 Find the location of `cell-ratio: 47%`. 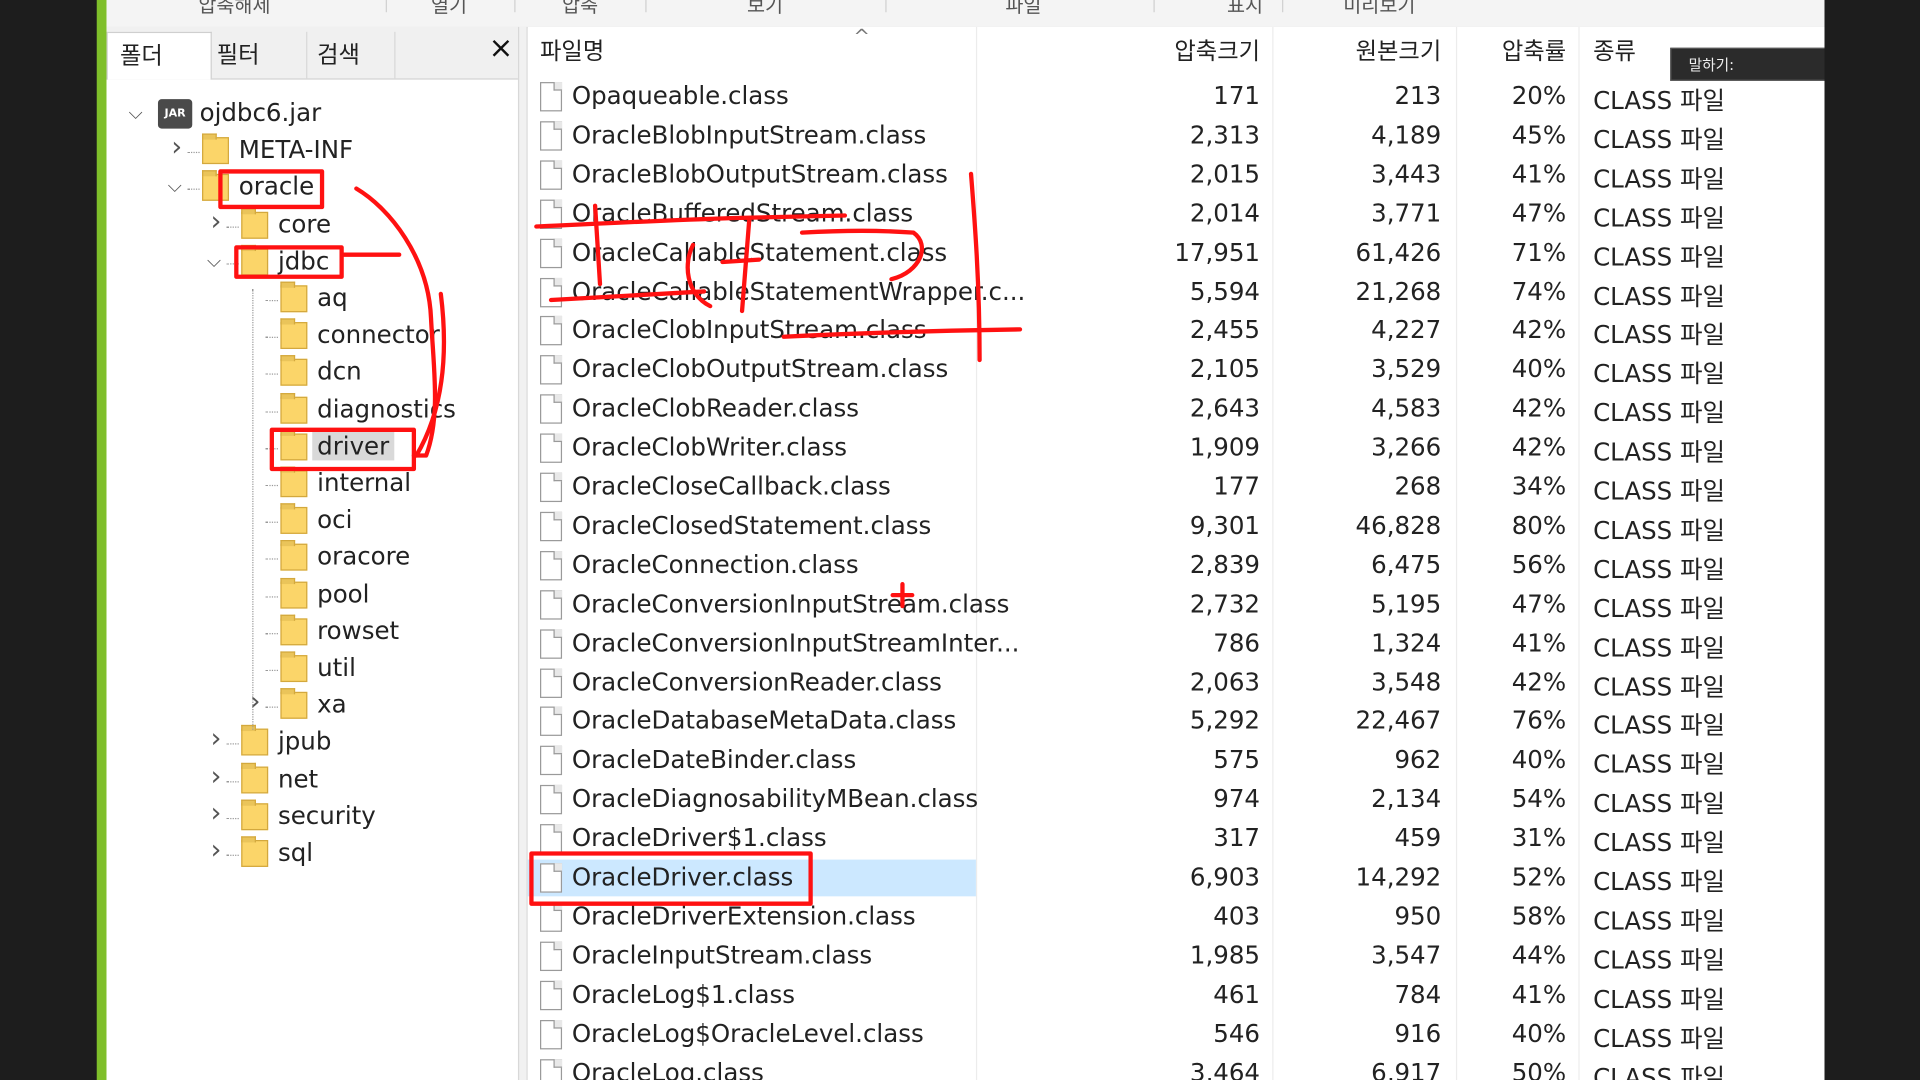

cell-ratio: 47% is located at coordinates (1539, 603).